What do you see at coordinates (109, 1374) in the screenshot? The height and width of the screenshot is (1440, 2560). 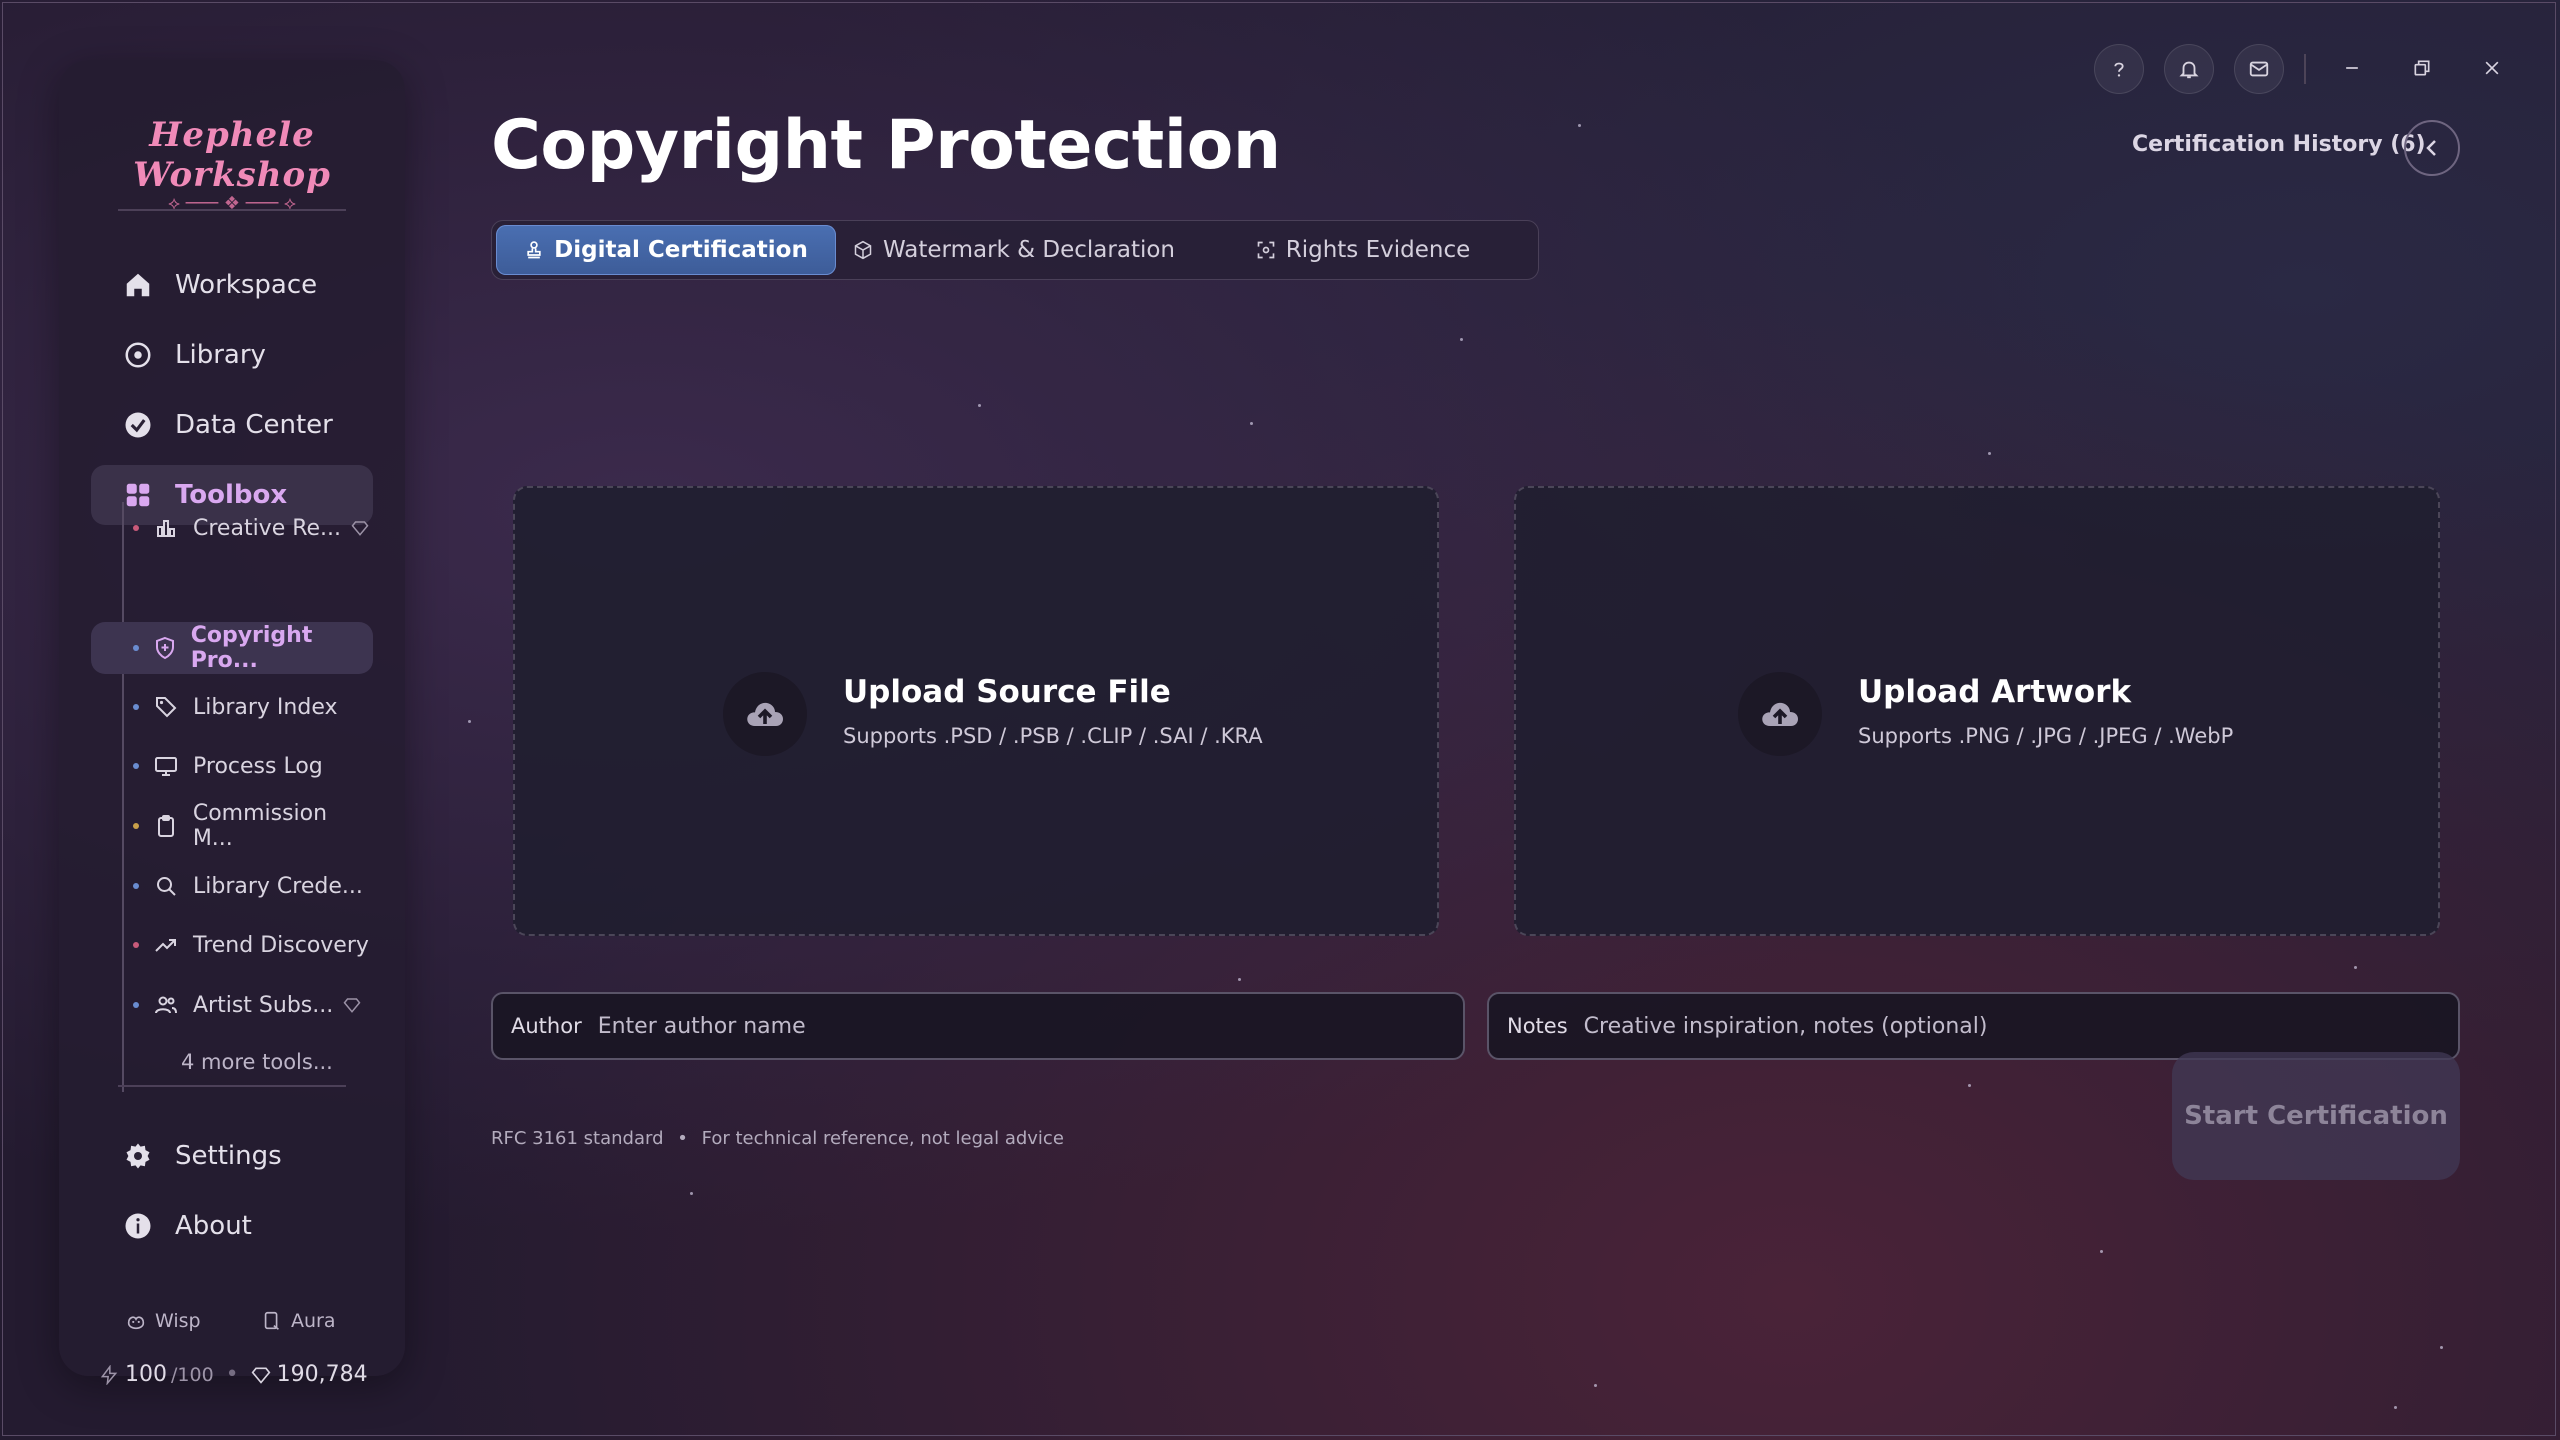 I see `energy-icon` at bounding box center [109, 1374].